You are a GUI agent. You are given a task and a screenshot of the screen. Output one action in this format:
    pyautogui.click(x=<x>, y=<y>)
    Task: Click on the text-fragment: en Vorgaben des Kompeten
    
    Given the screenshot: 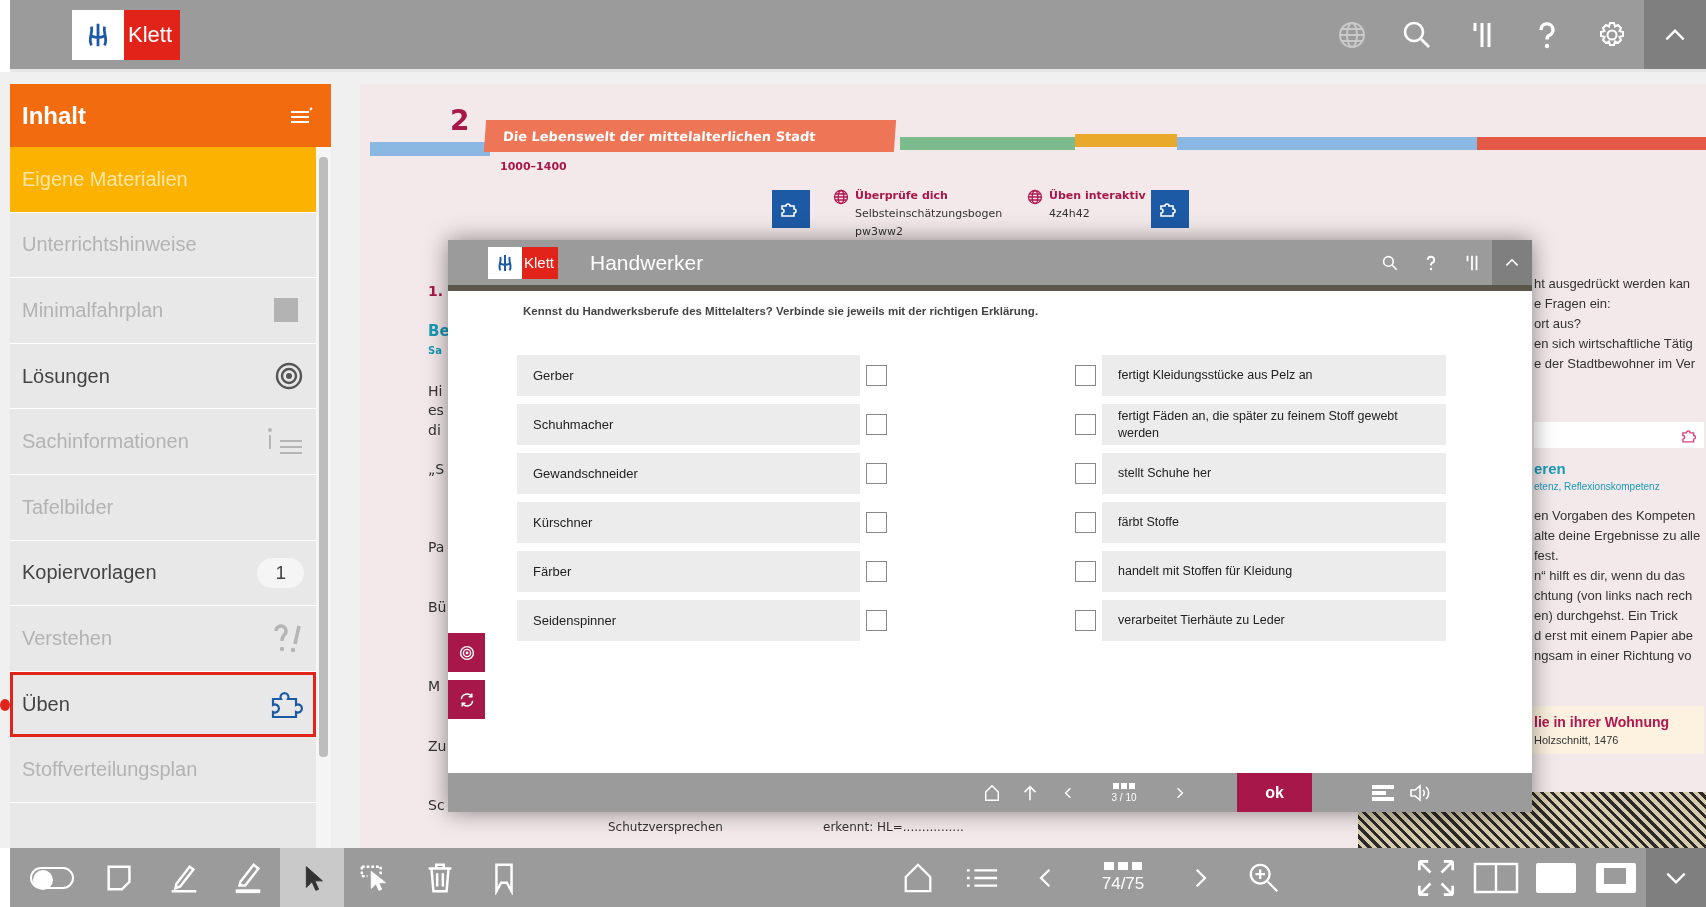 What is the action you would take?
    pyautogui.click(x=1615, y=516)
    